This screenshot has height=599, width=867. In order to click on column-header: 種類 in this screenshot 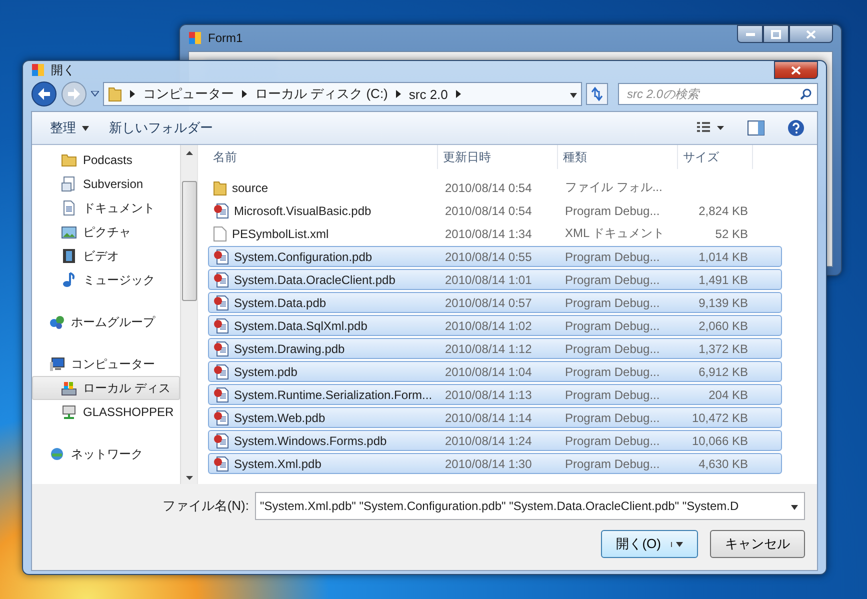, I will do `click(618, 157)`.